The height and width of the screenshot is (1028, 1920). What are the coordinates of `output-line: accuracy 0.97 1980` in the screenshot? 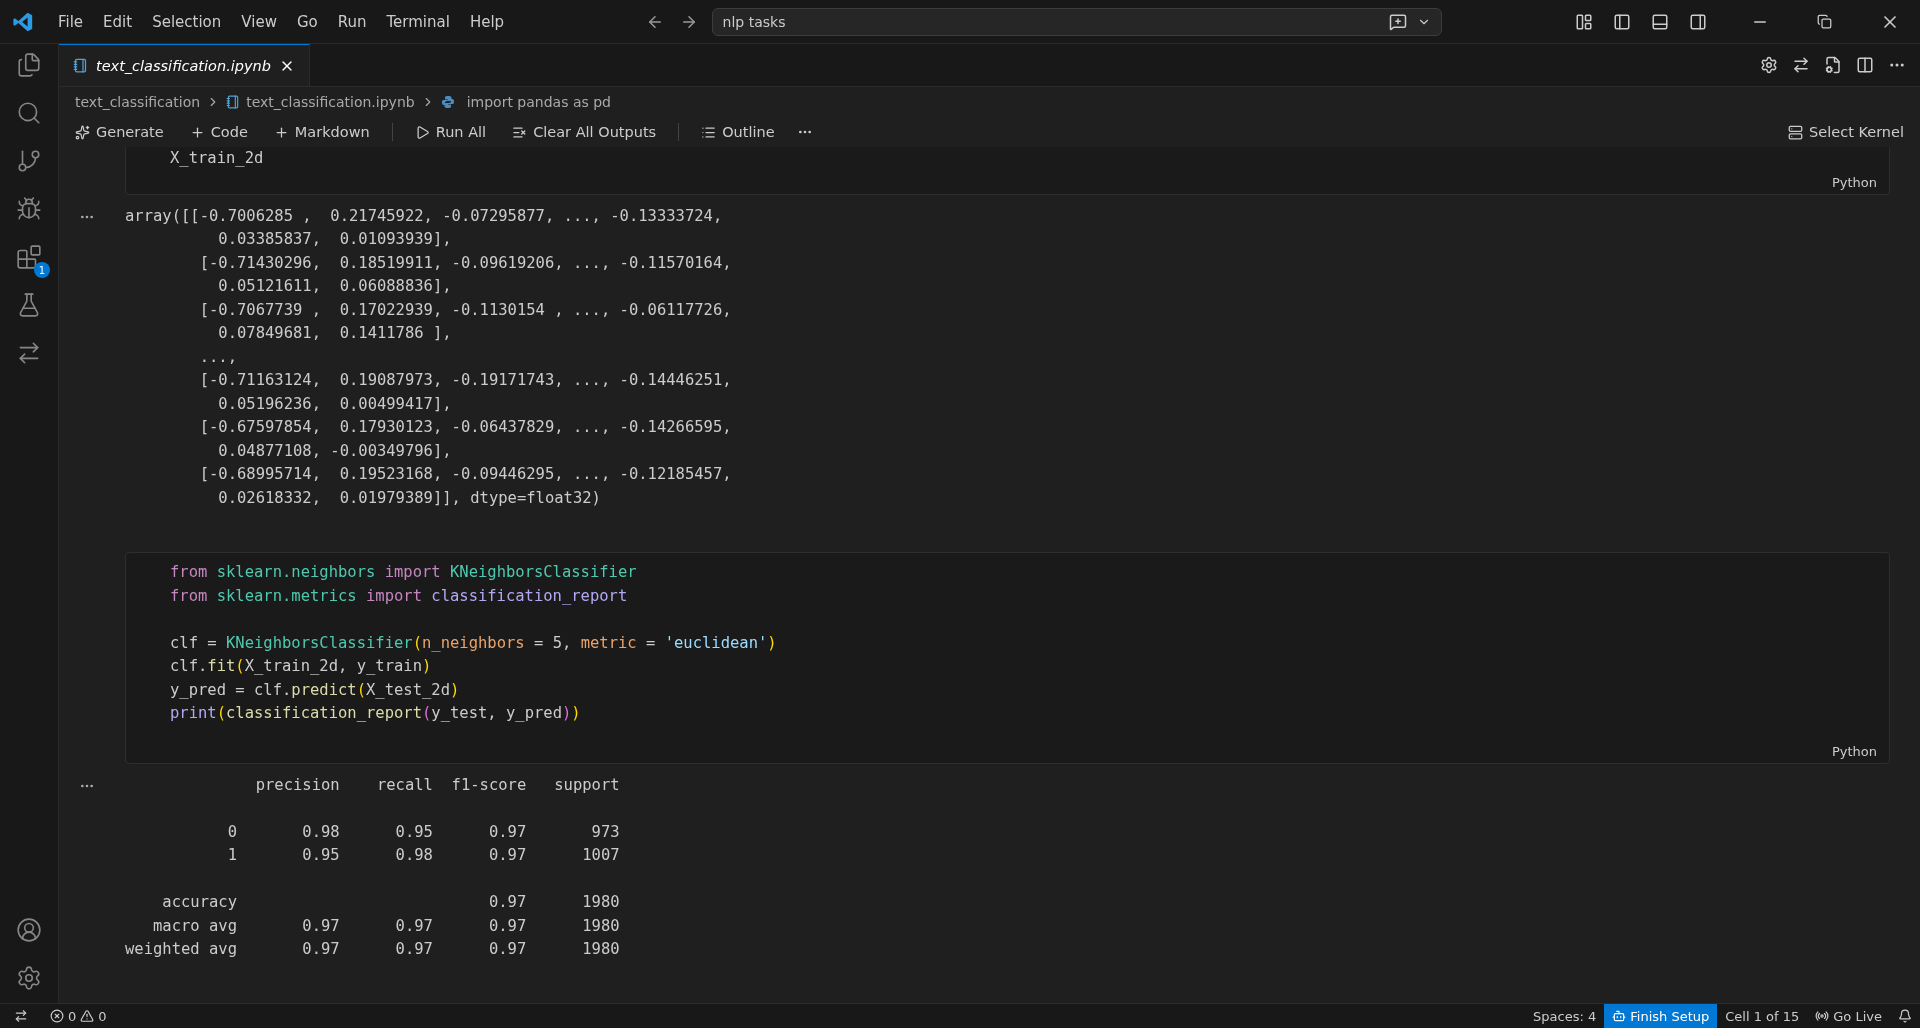 It's located at (390, 902).